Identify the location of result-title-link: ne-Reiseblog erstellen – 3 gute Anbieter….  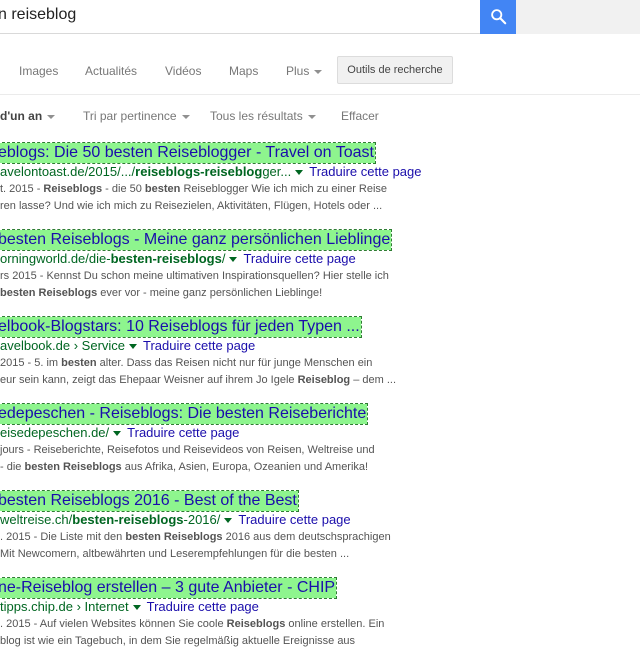
(169, 588).